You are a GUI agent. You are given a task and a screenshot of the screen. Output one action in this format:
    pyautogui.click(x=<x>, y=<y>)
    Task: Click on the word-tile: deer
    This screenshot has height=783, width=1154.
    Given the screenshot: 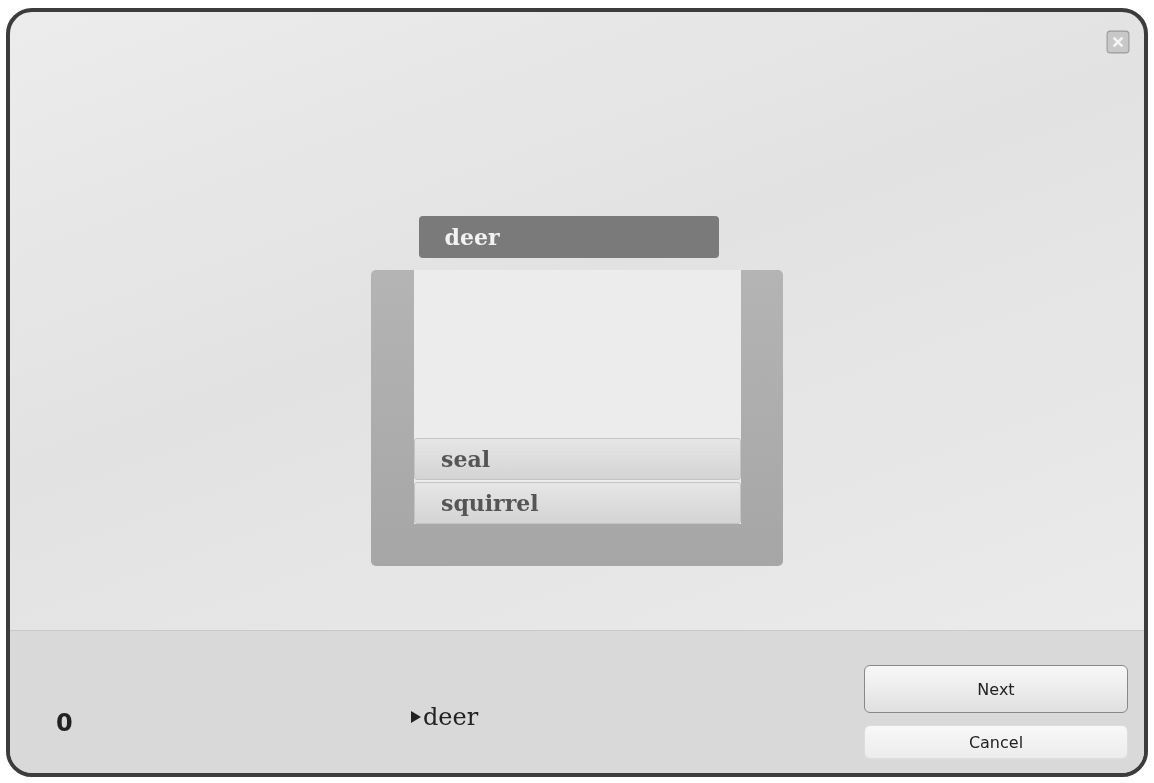 What is the action you would take?
    pyautogui.click(x=568, y=237)
    